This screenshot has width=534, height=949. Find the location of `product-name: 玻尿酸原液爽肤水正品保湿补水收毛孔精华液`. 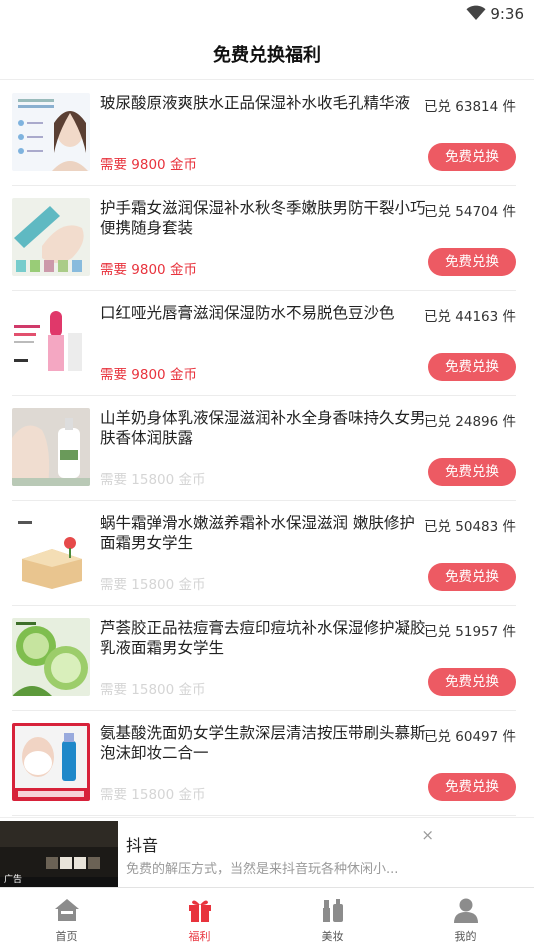

product-name: 玻尿酸原液爽肤水正品保湿补水收毛孔精华液 is located at coordinates (263, 103).